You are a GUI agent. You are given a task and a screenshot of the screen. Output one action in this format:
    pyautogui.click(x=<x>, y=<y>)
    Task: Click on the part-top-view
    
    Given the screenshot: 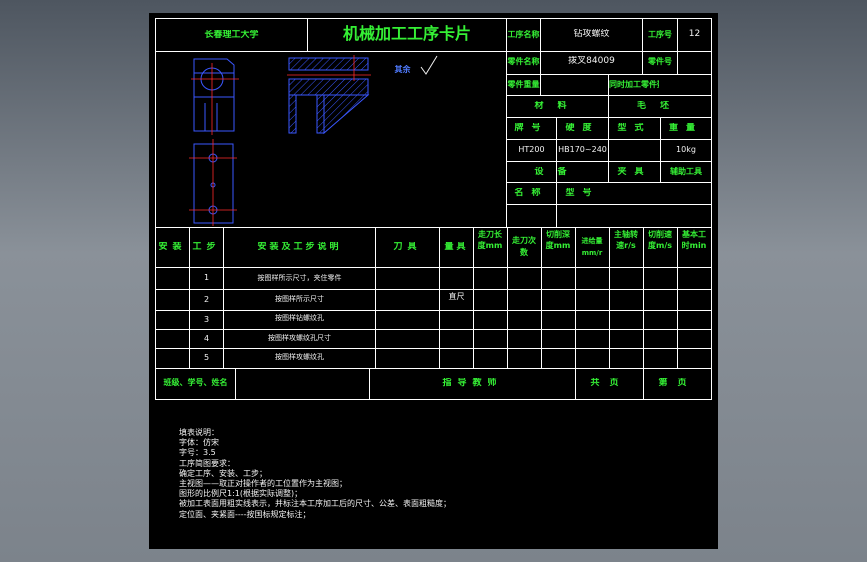 What is the action you would take?
    pyautogui.click(x=214, y=95)
    